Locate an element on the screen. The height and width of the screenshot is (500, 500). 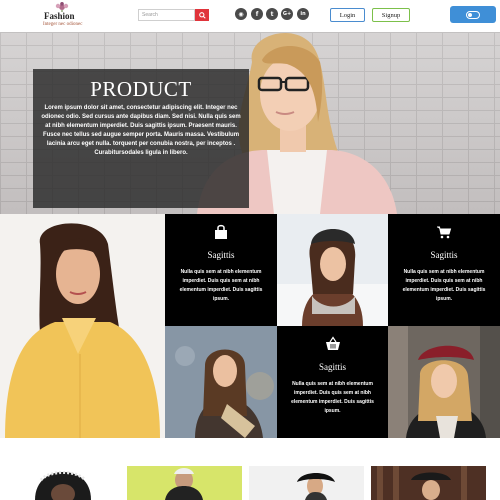
model-snow-image is located at coordinates (221, 382).